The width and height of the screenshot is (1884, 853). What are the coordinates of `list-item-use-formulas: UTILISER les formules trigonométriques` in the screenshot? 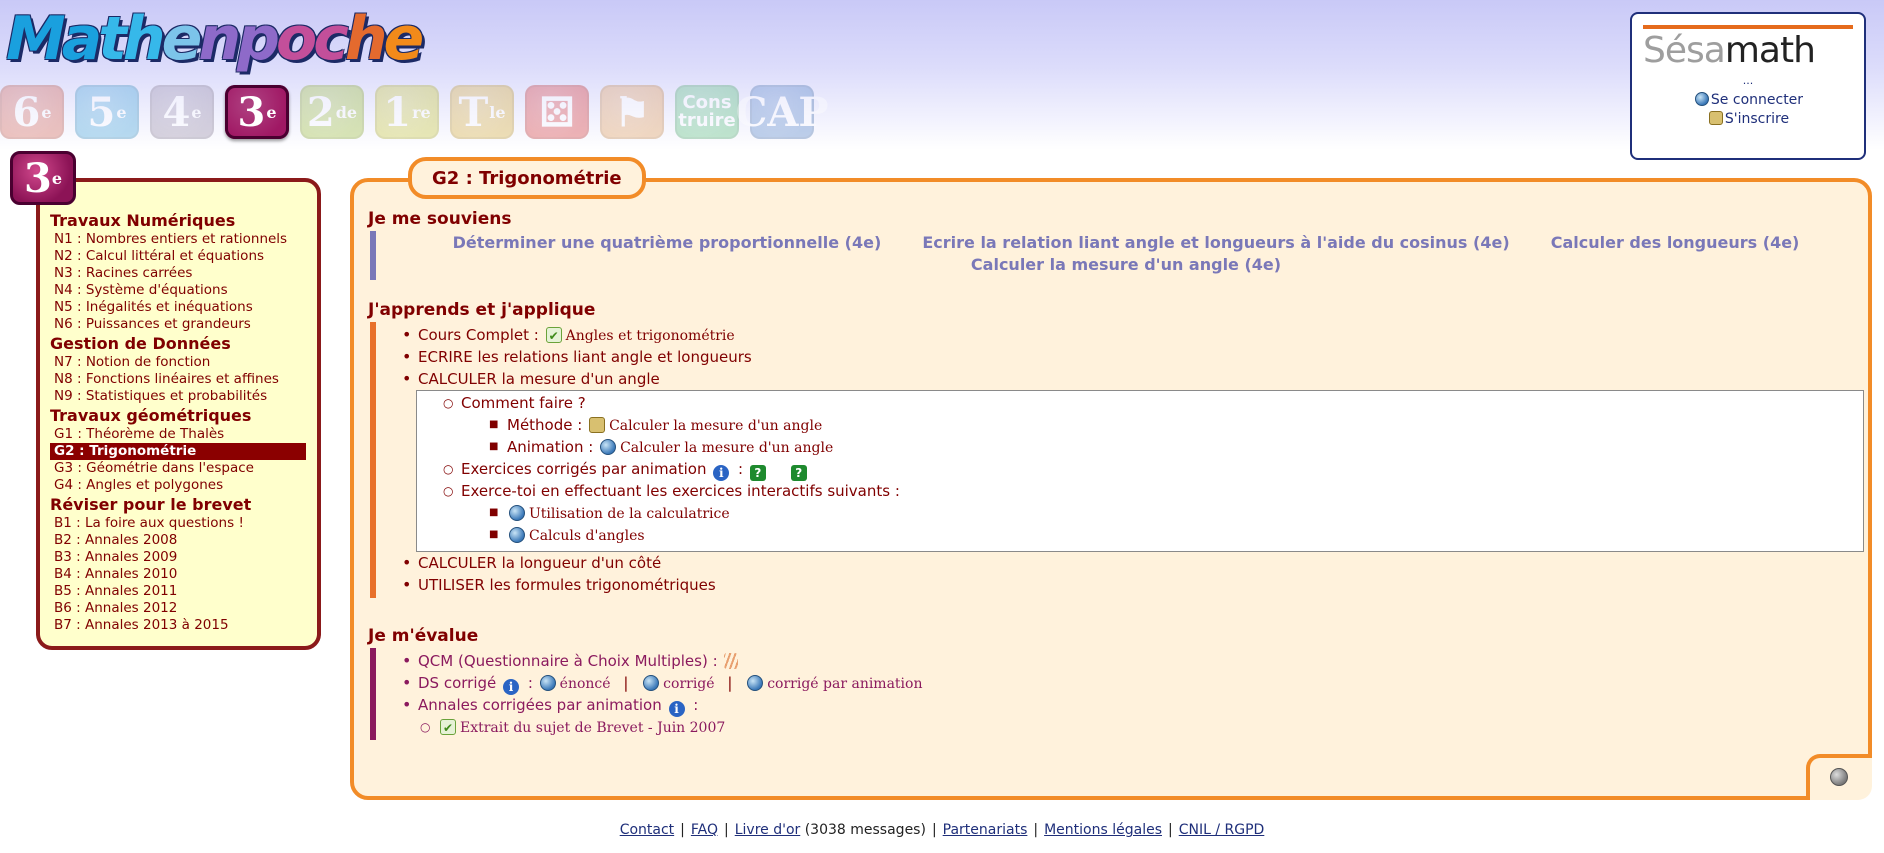 It's located at (1126, 585).